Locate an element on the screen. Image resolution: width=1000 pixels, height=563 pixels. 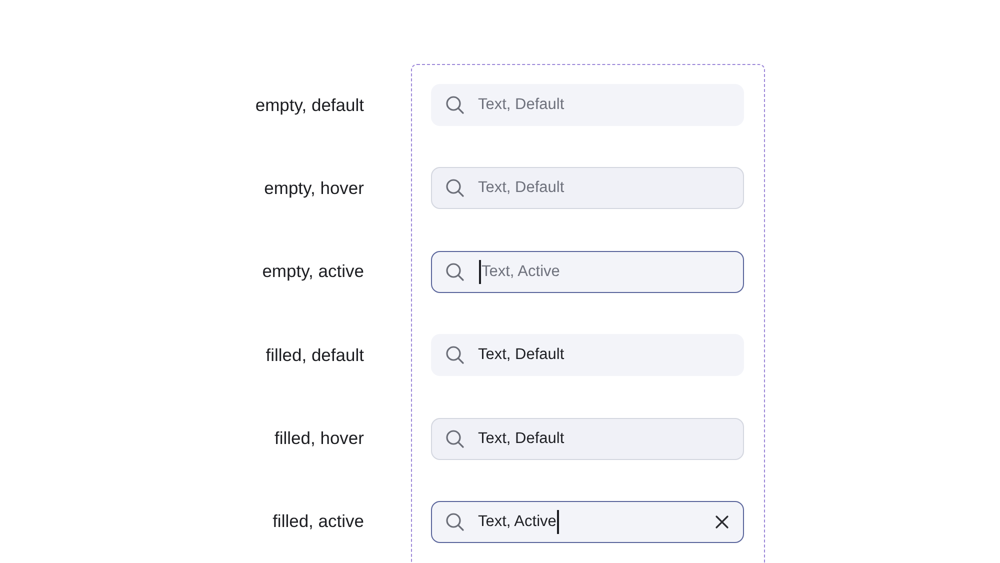
state-label: empty, hover is located at coordinates (314, 188).